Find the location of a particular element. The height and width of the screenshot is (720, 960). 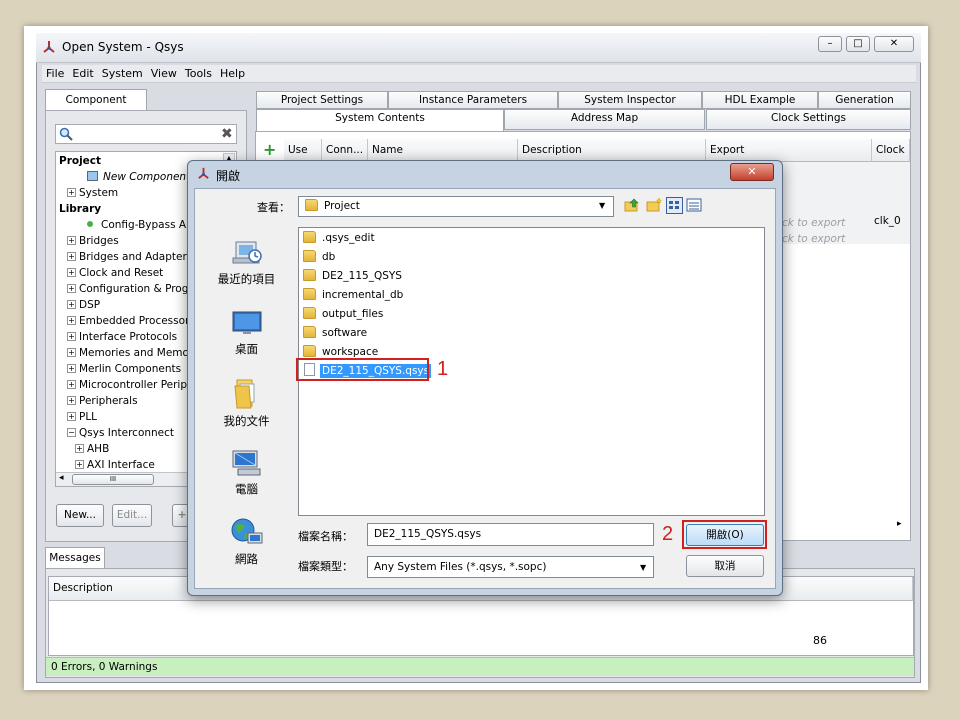

tab-clock-settings: Clock Settings is located at coordinates (808, 119).